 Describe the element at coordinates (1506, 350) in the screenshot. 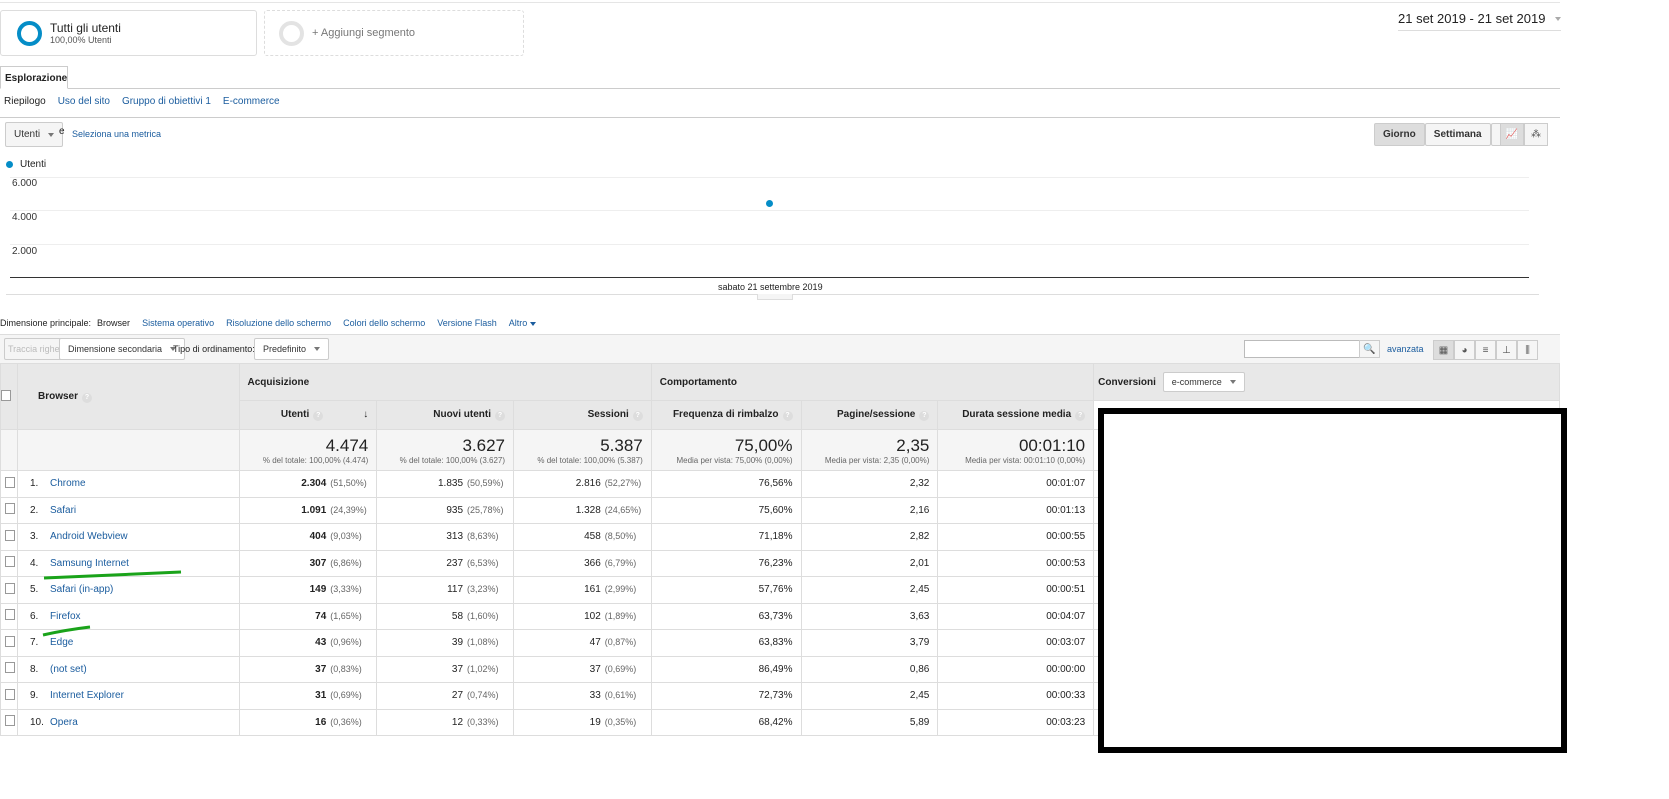

I see `comparison-view-icon: ⊥` at that location.